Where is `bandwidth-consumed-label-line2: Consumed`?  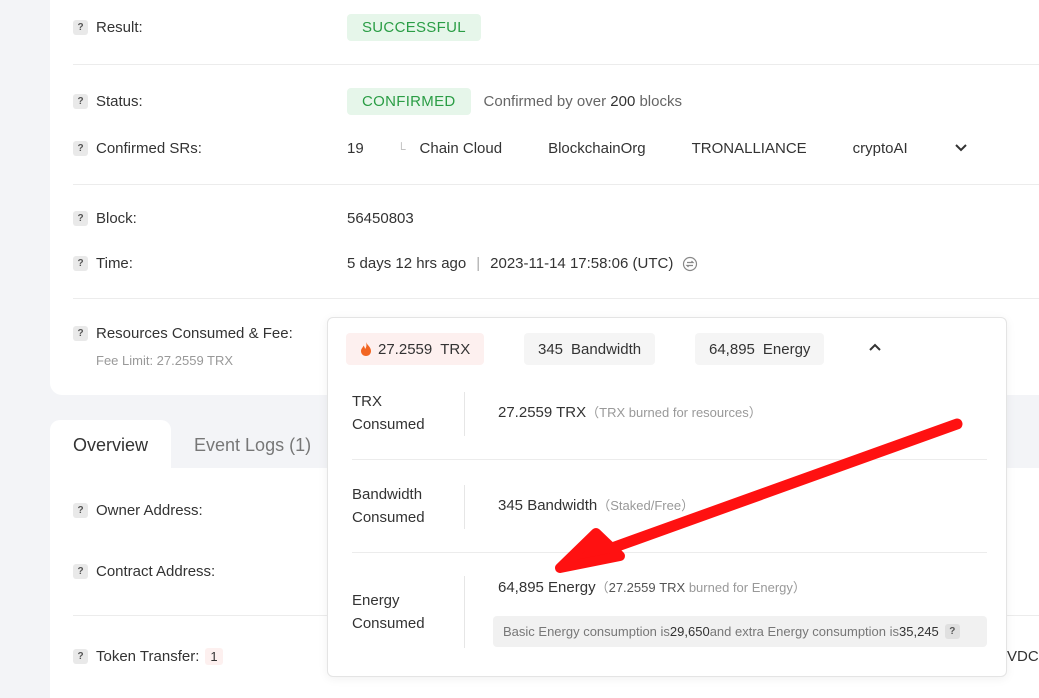 bandwidth-consumed-label-line2: Consumed is located at coordinates (388, 517).